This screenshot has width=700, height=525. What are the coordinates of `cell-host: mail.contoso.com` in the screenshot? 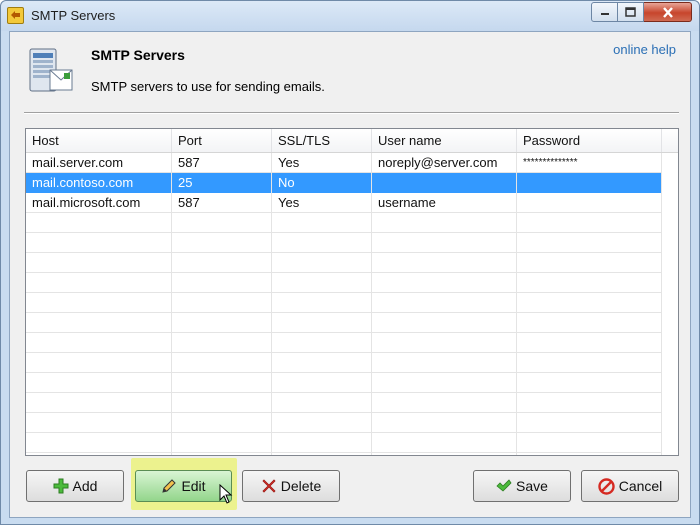 It's located at (99, 183).